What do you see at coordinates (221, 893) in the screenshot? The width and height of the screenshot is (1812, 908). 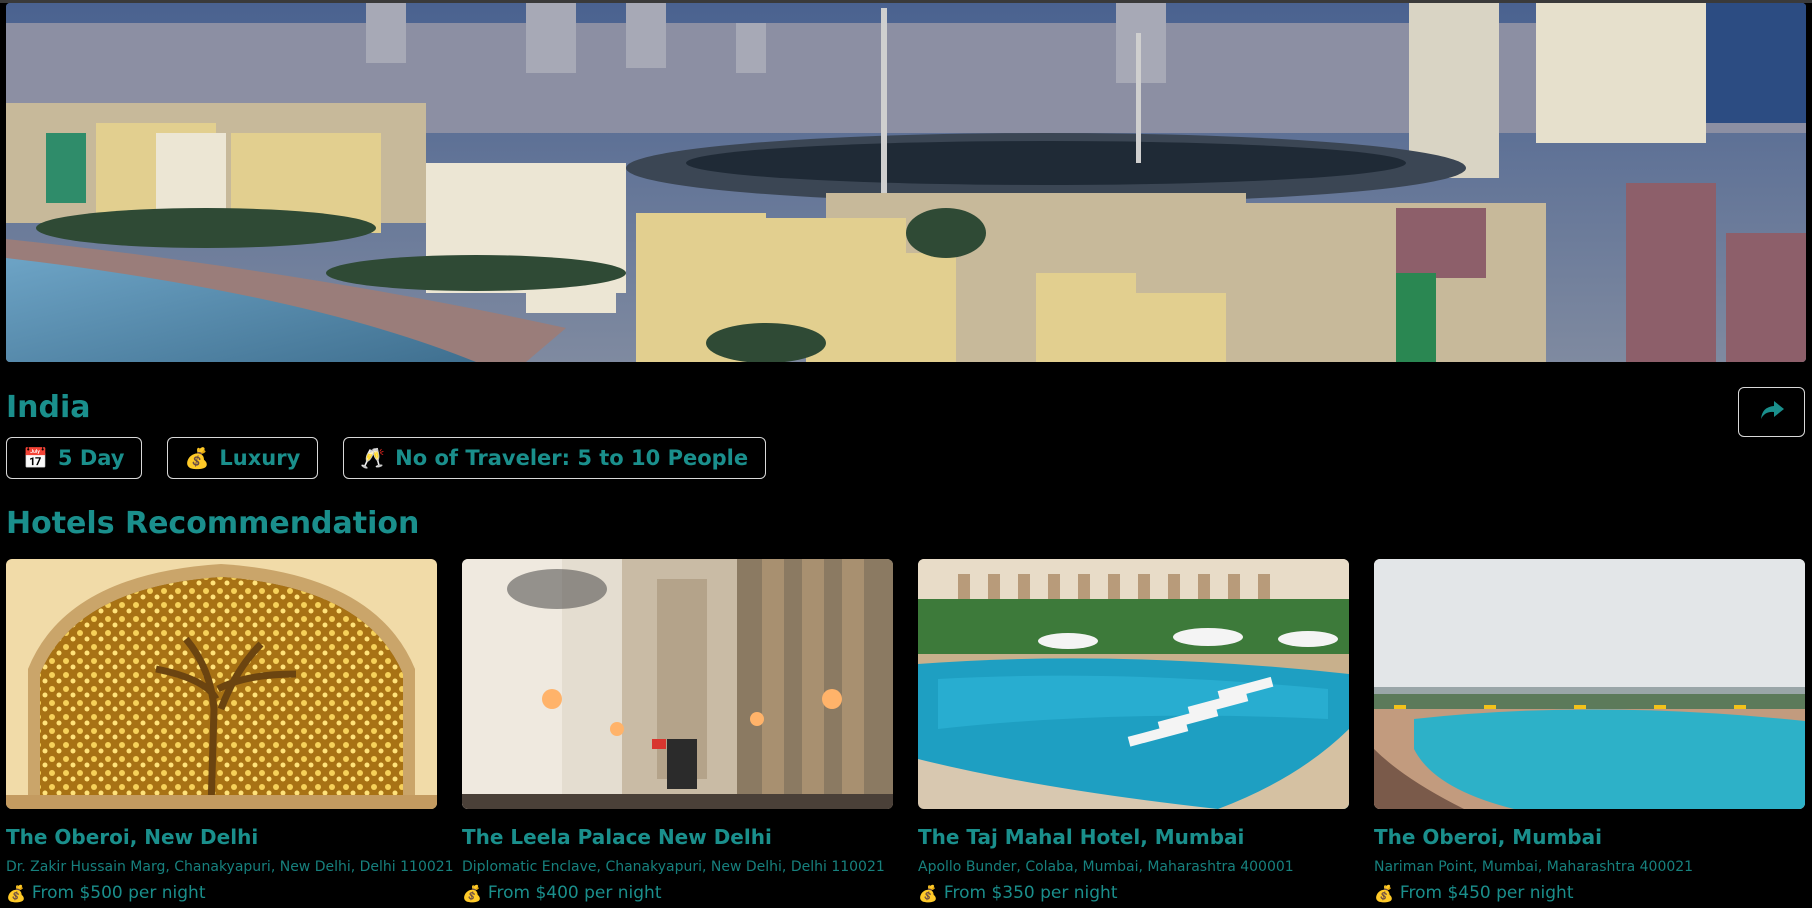 I see `hotel-price: 💰 From $500 per night` at bounding box center [221, 893].